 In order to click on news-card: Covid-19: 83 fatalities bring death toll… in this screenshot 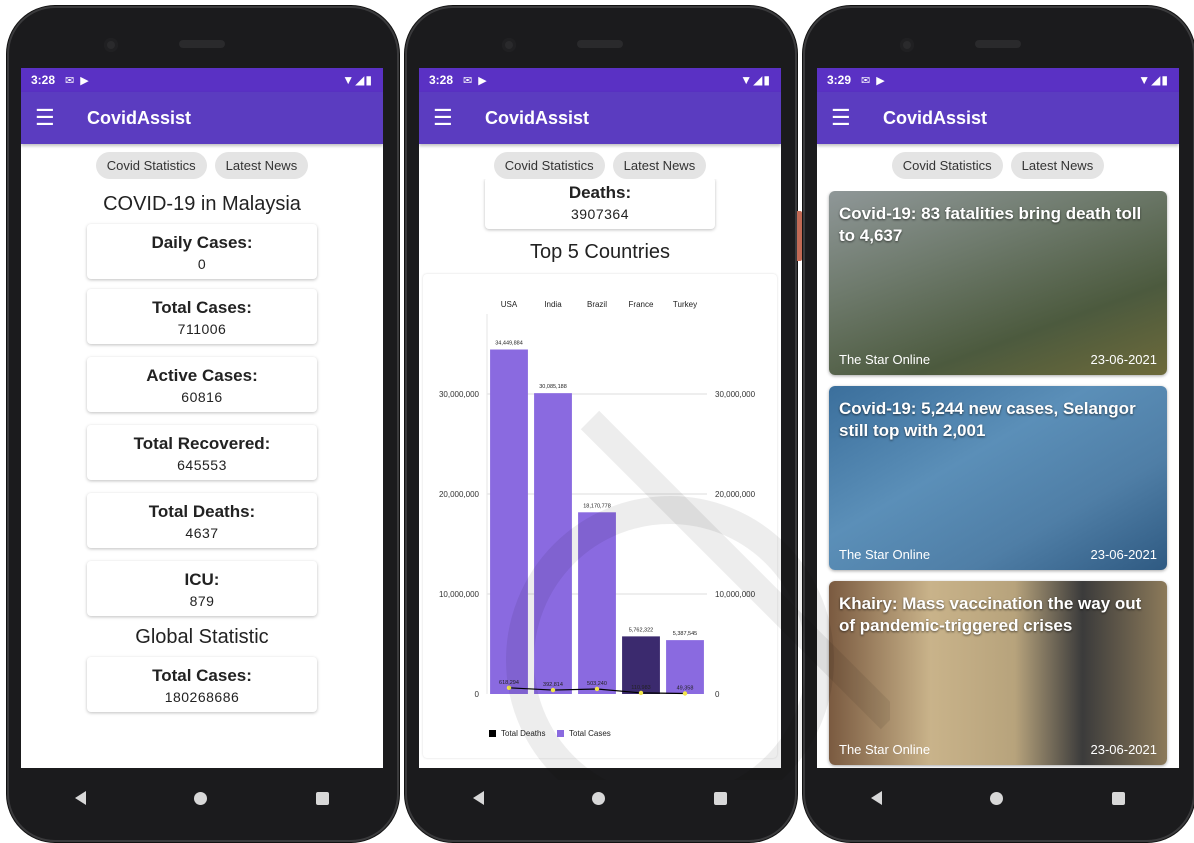, I will do `click(998, 283)`.